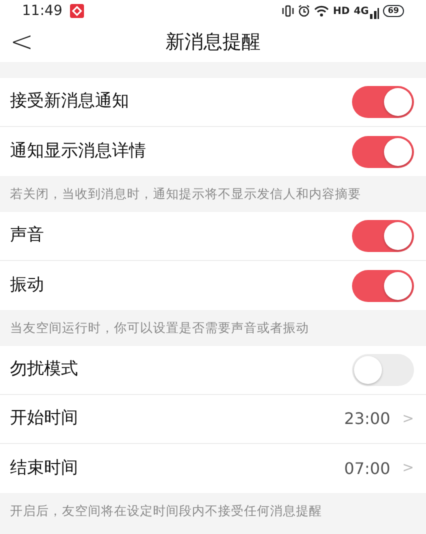 This screenshot has width=426, height=534. I want to click on setting-label: 通知显示消息详情, so click(78, 151).